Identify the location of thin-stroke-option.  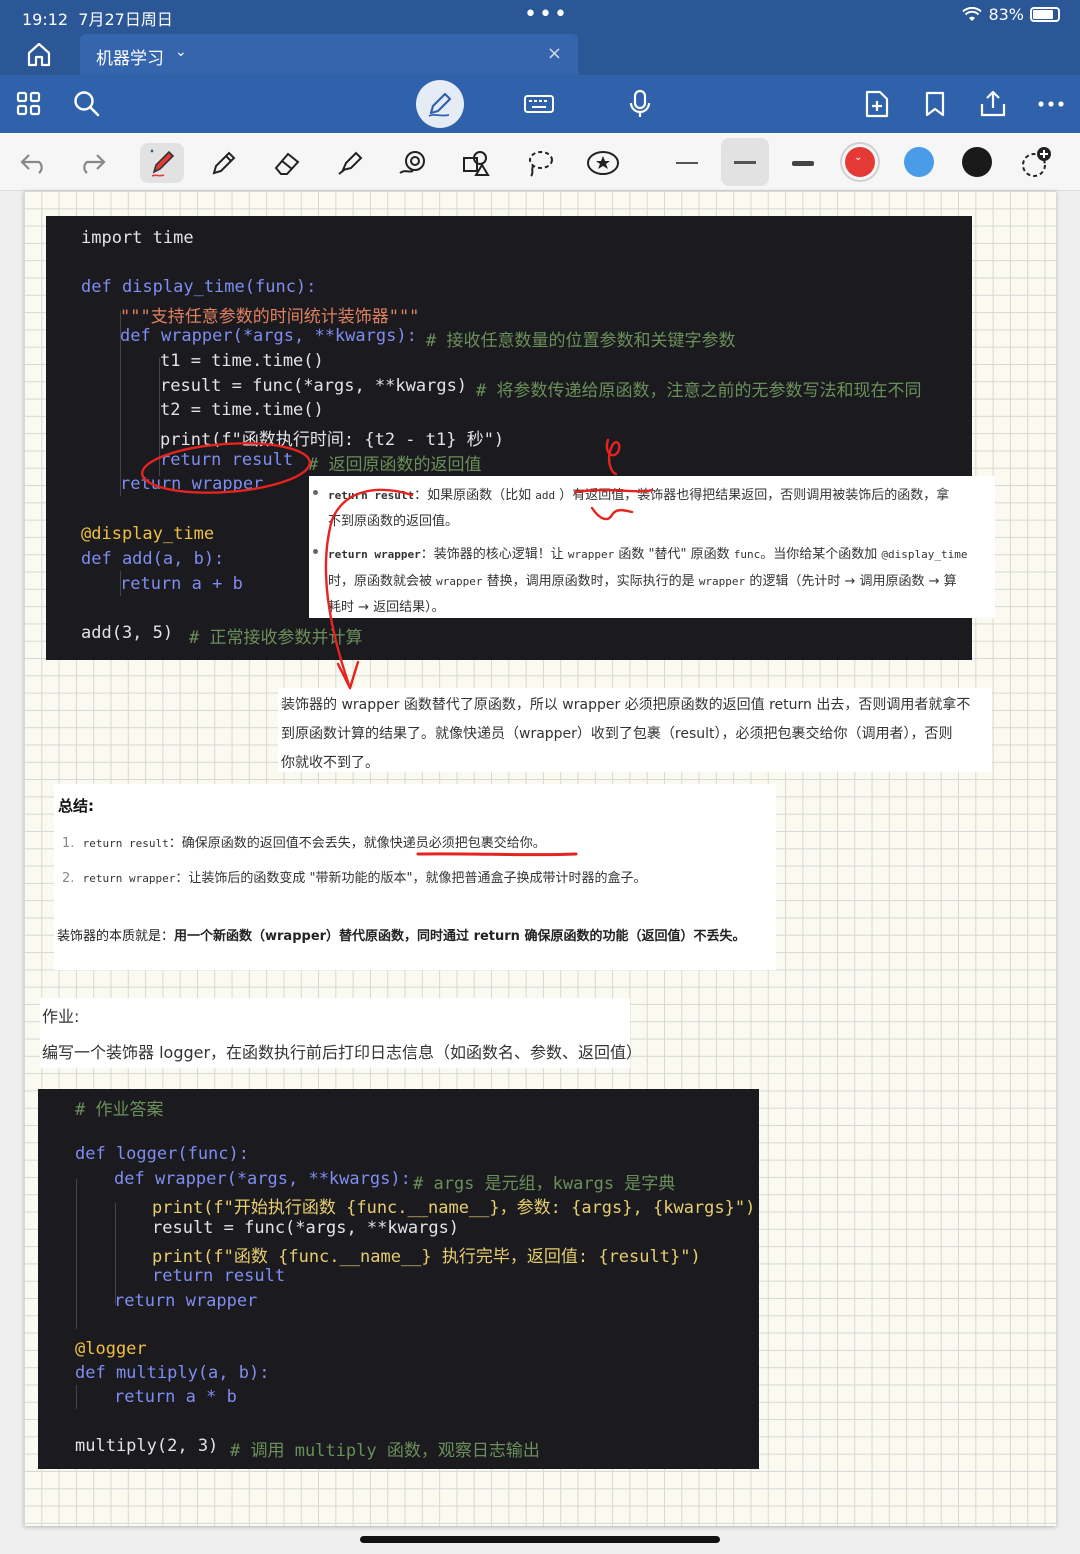
(687, 163).